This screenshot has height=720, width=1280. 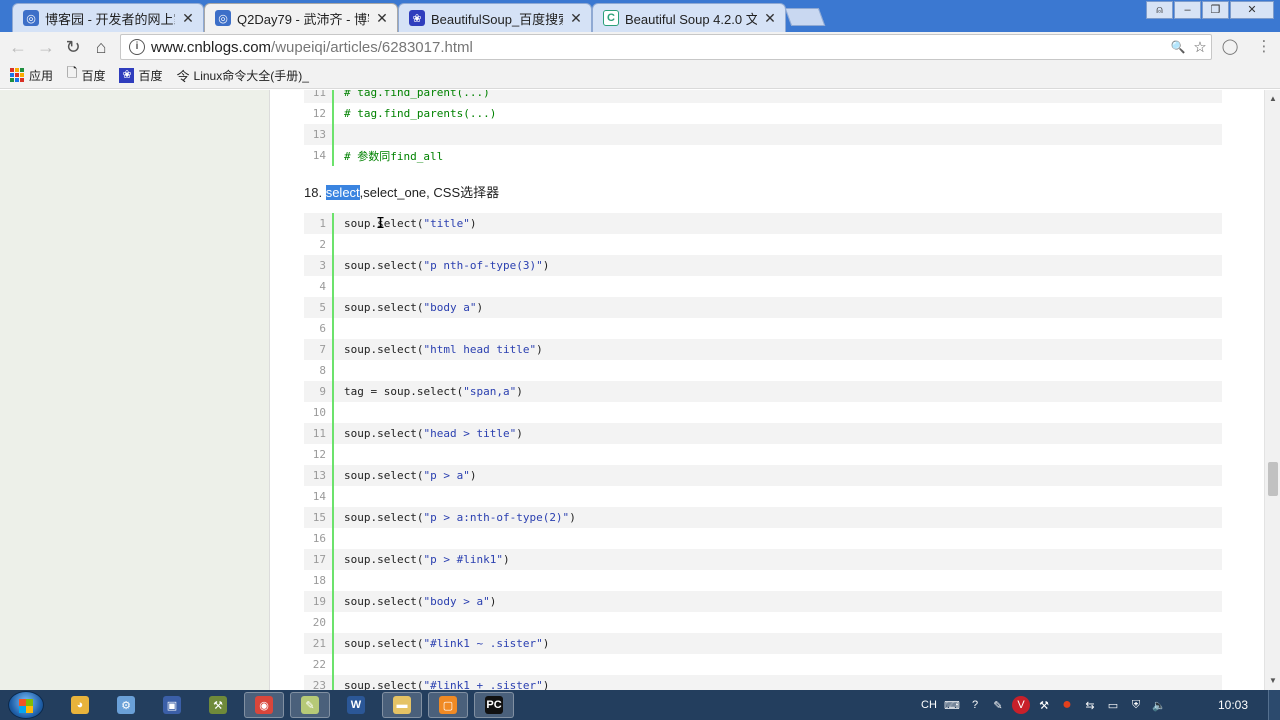 What do you see at coordinates (420, 113) in the screenshot?
I see `code-text: # tag.find_parents(...)` at bounding box center [420, 113].